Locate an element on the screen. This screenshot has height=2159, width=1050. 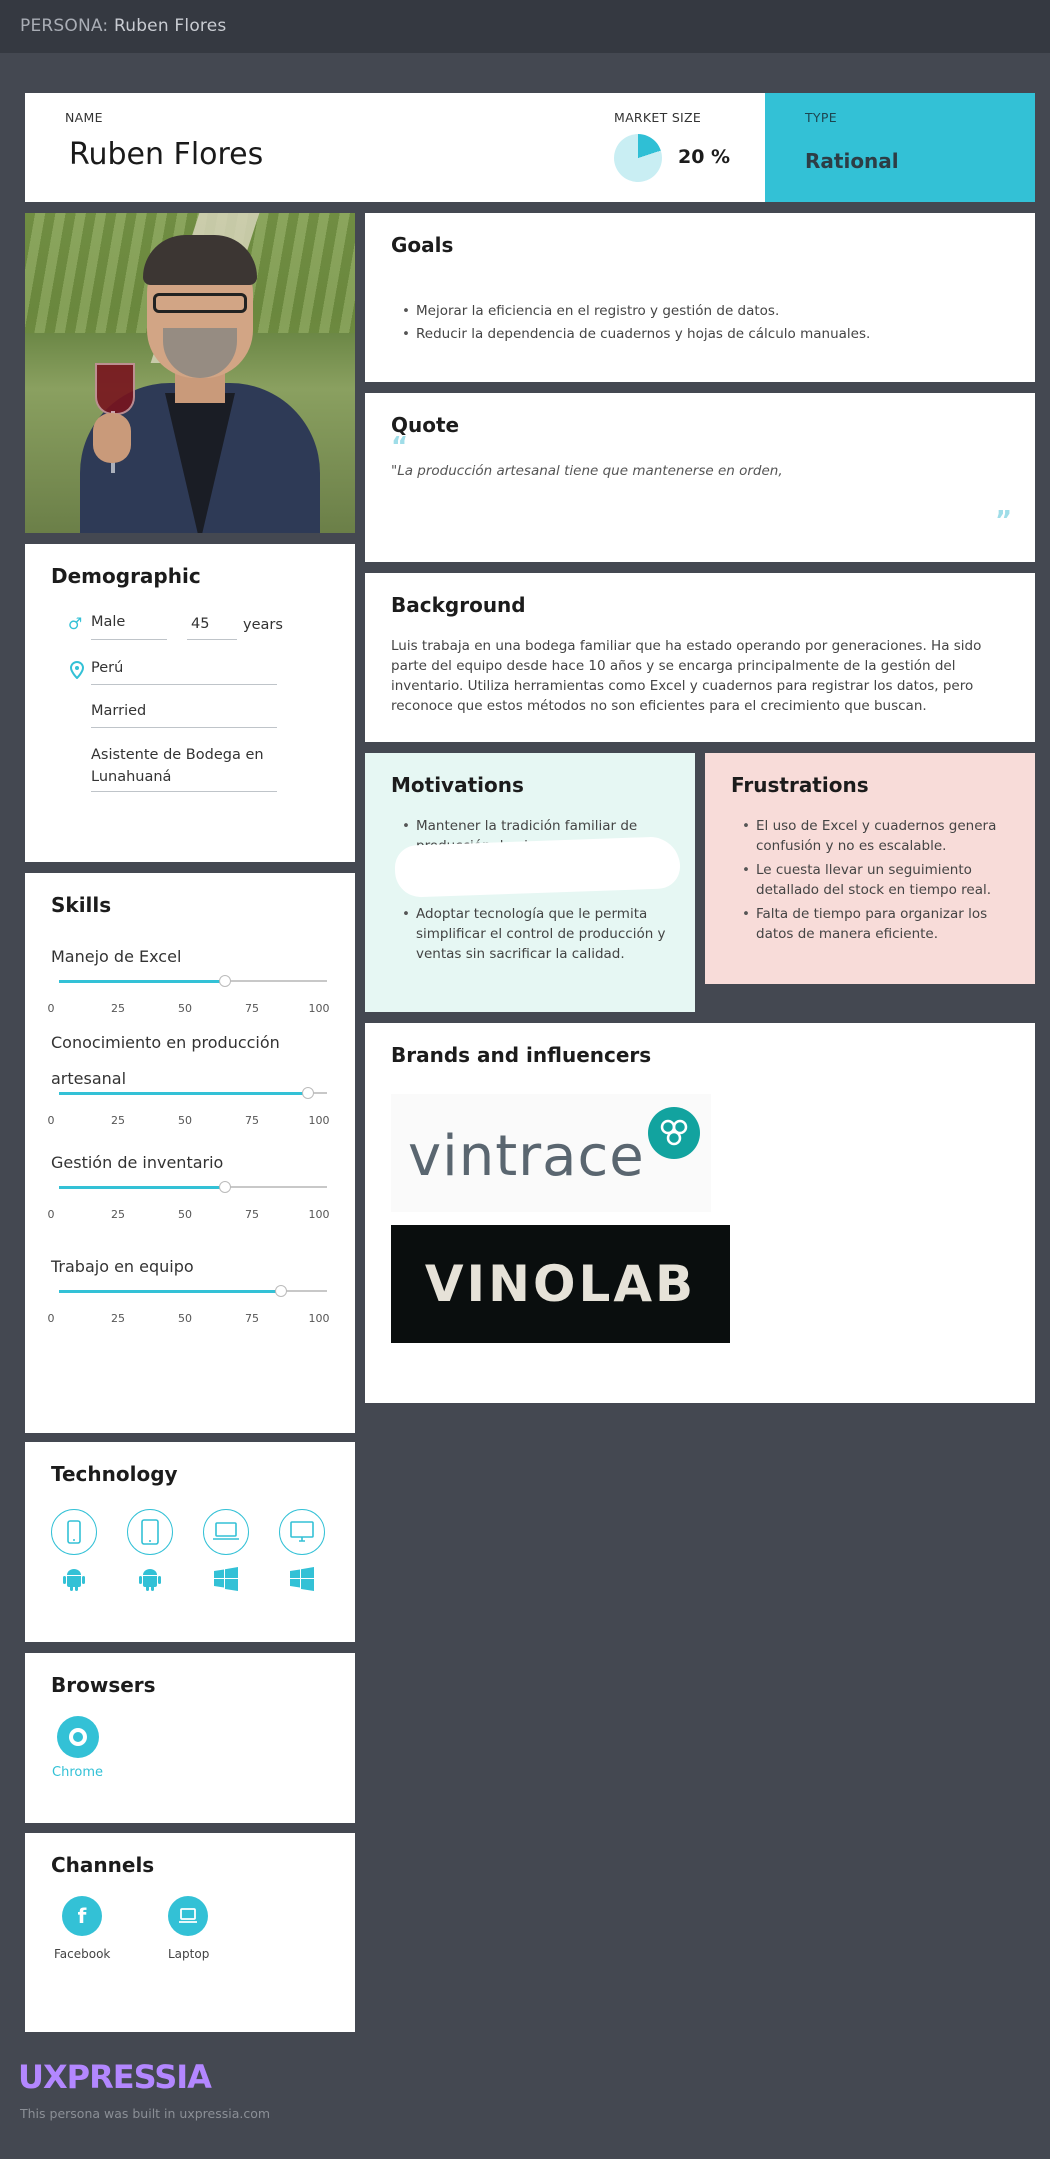
channel-label-facebook: Facebook is located at coordinates (82, 1954).